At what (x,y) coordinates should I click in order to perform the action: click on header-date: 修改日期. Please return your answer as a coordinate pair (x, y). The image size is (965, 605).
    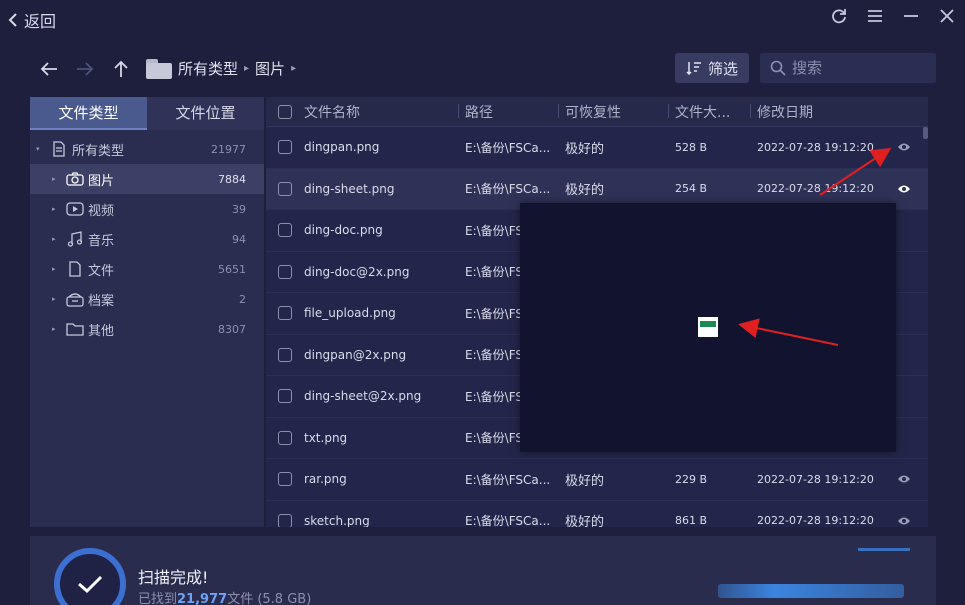
    Looking at the image, I should click on (822, 112).